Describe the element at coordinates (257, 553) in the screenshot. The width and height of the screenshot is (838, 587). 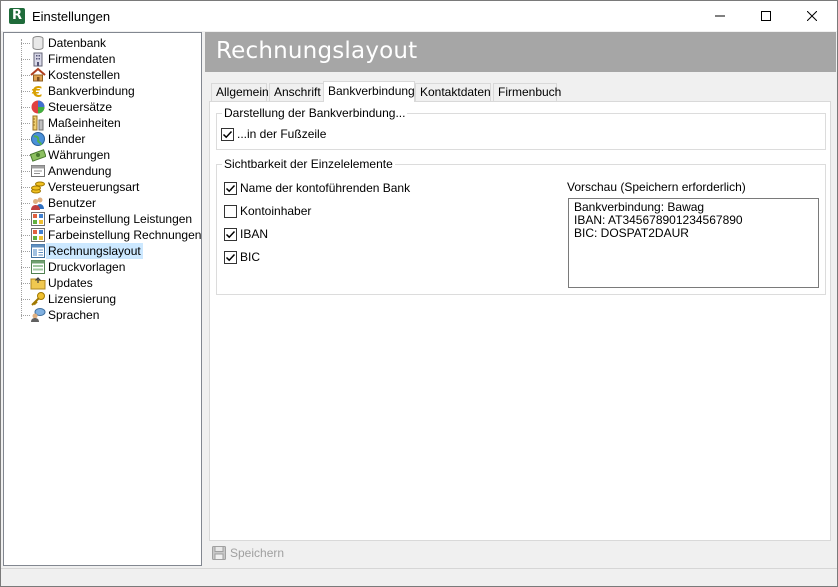
I see `save-button-label: Speichern` at that location.